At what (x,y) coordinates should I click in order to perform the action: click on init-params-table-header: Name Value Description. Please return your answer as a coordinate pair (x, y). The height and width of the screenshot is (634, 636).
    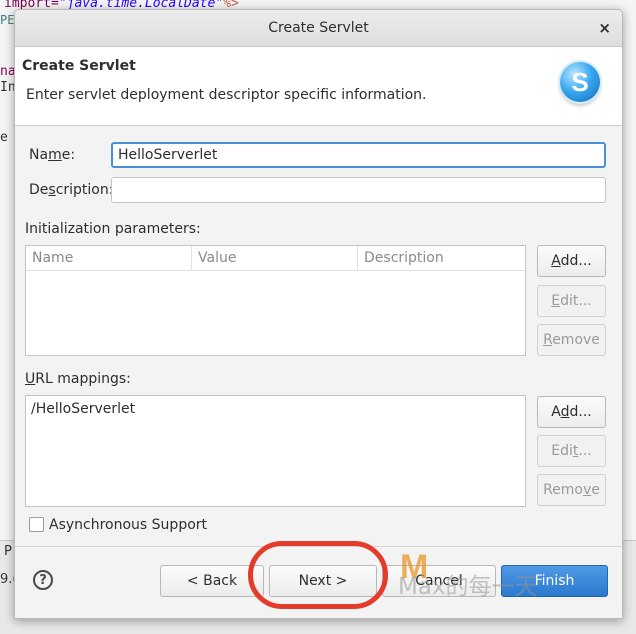
    Looking at the image, I should click on (275, 258).